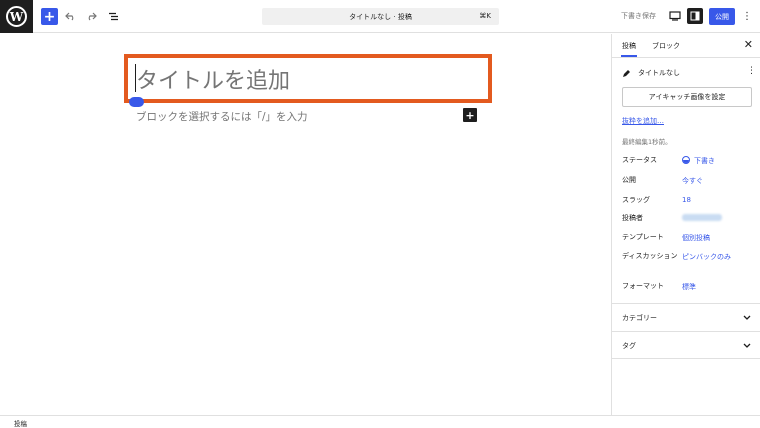  I want to click on wordpress-logo-icon: W, so click(16, 16).